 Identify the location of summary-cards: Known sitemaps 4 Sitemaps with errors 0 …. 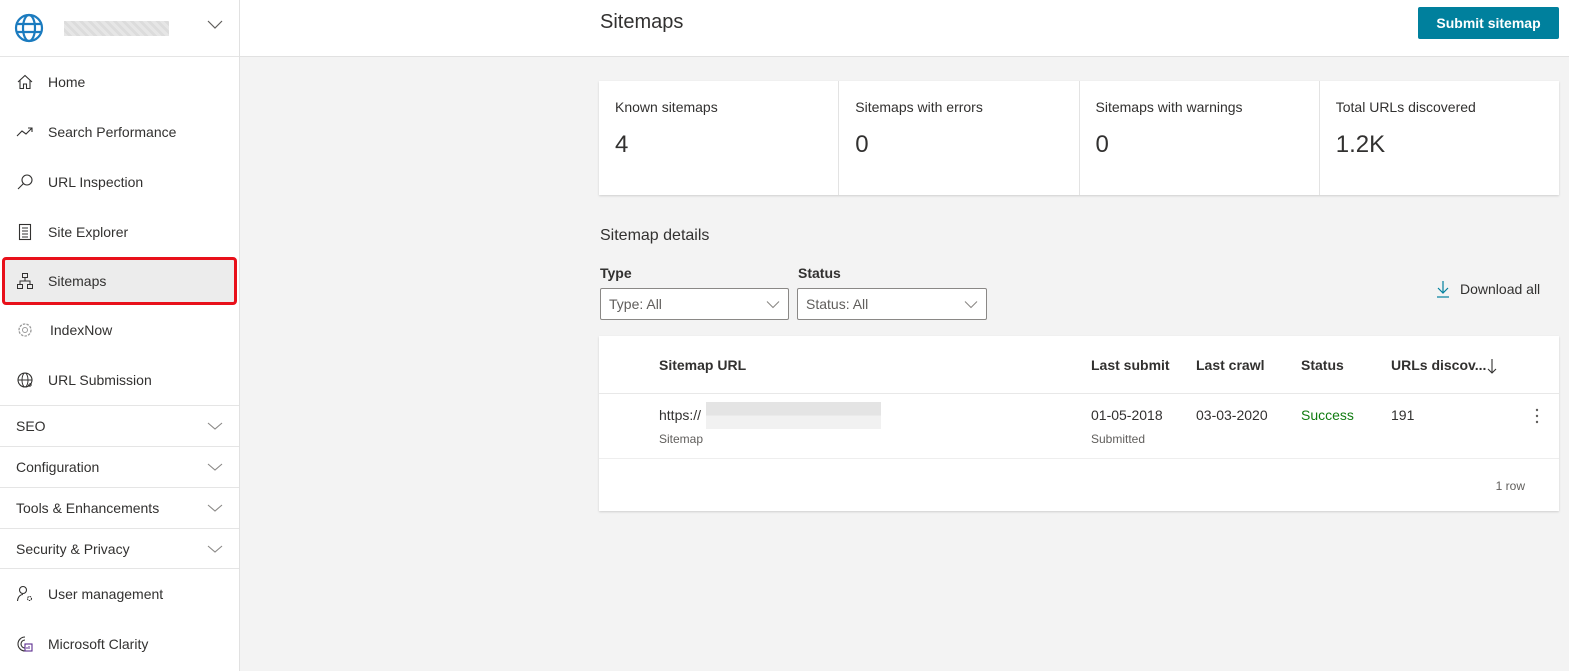
(1079, 138).